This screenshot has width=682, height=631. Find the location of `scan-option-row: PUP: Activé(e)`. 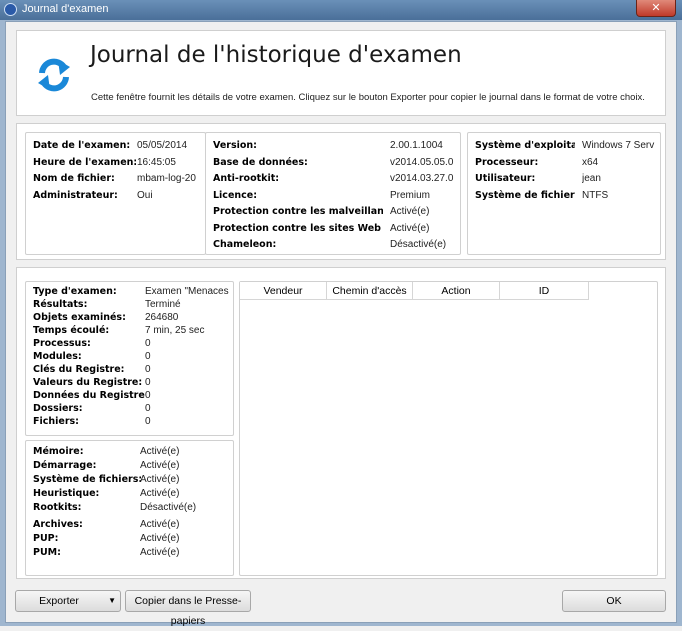

scan-option-row: PUP: Activé(e) is located at coordinates (129, 539).